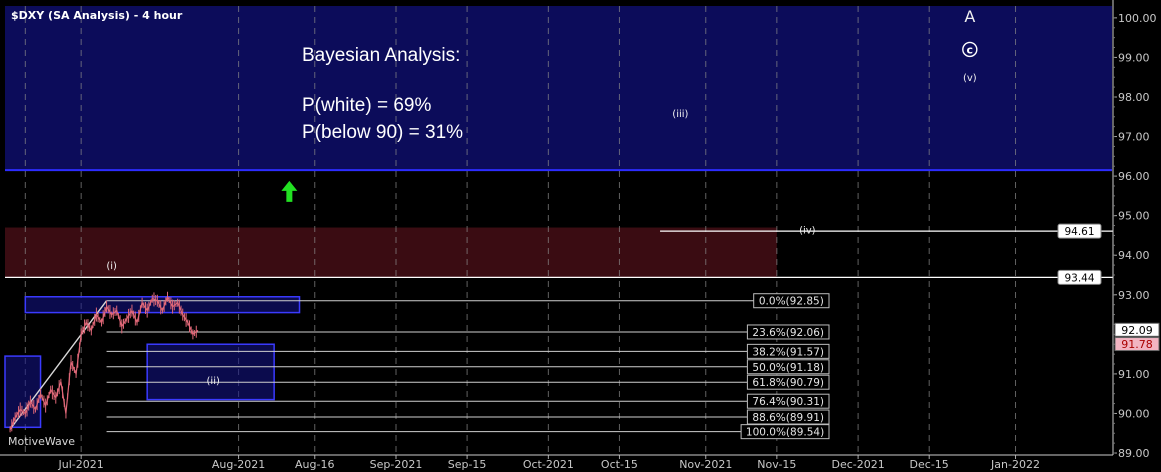  I want to click on y-tick-label: 94.00, so click(1134, 255).